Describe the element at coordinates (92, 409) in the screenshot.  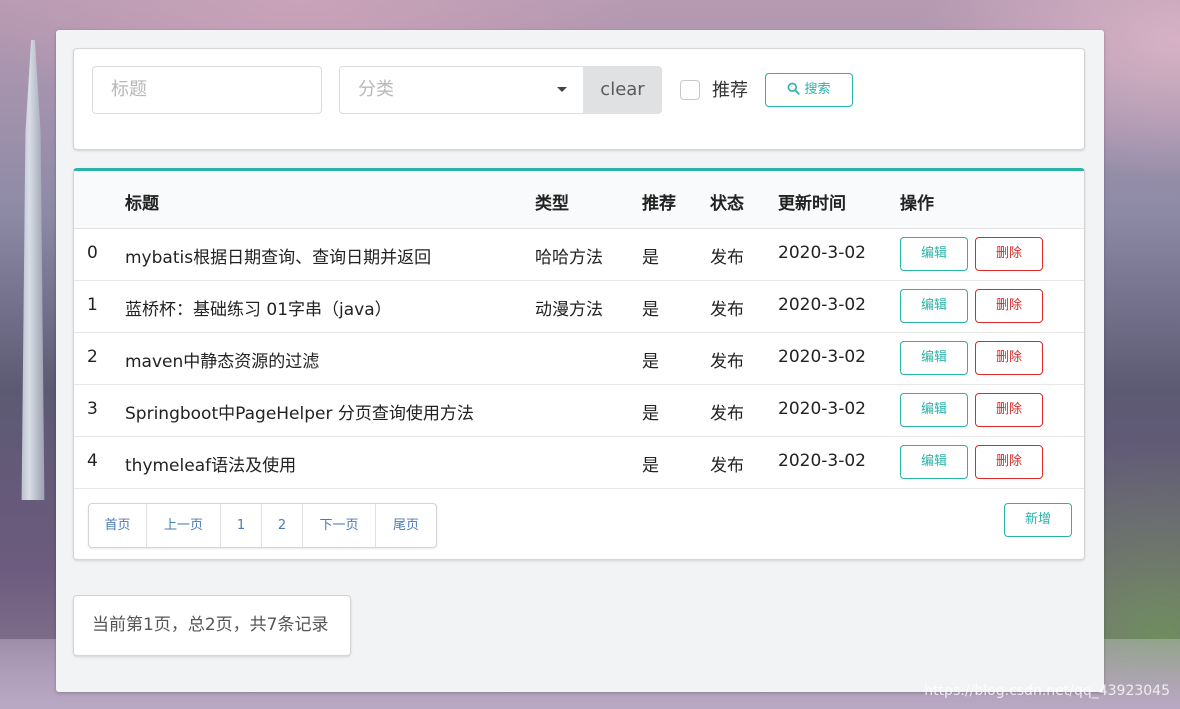
I see `row-index: 3` at that location.